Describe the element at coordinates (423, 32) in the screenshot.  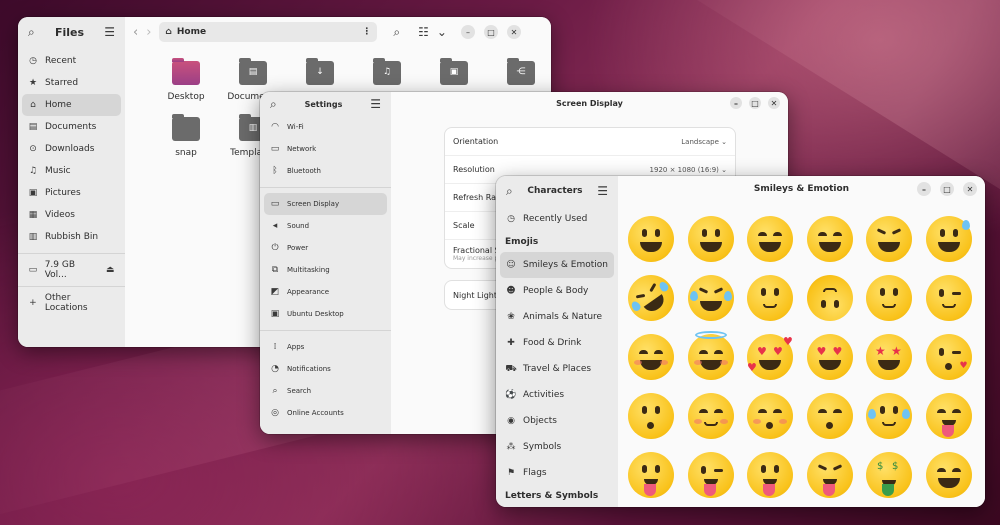
I see `list-view-icon: ☷` at that location.